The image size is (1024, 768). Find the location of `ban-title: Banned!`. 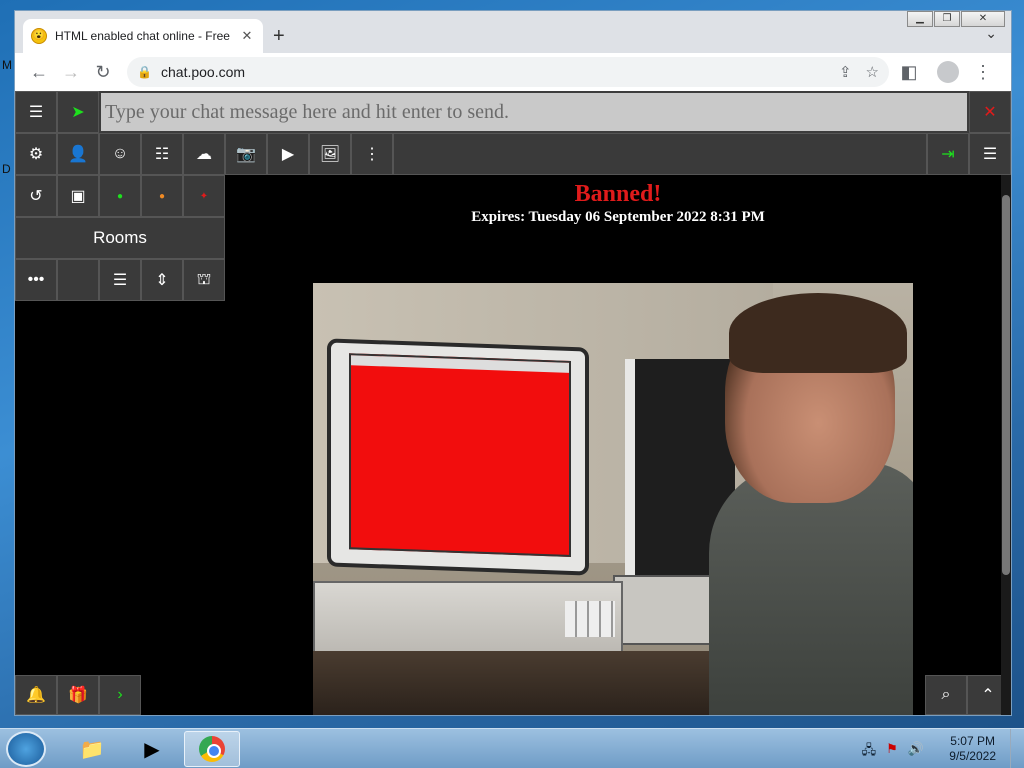

ban-title: Banned! is located at coordinates (618, 194).